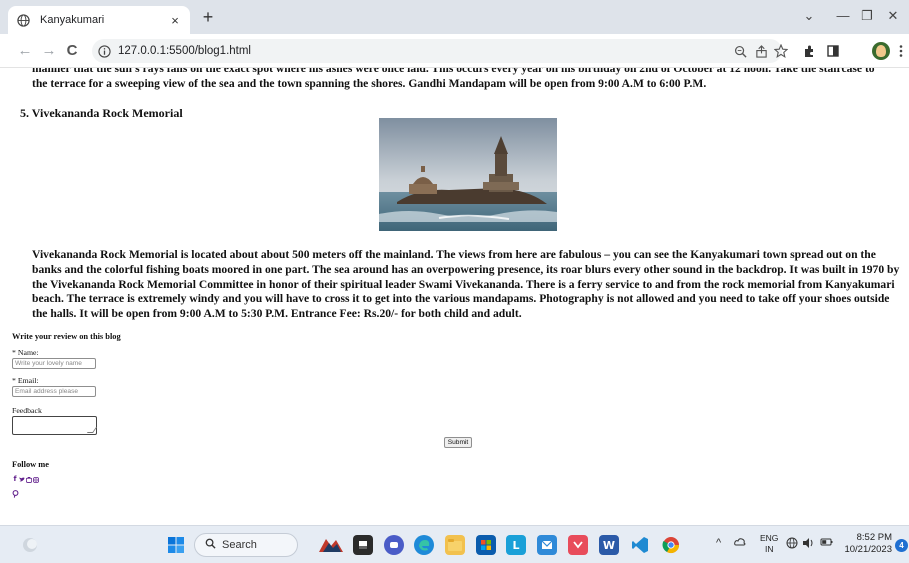 The width and height of the screenshot is (909, 563). I want to click on tab-title: Kanyakumari, so click(72, 20).